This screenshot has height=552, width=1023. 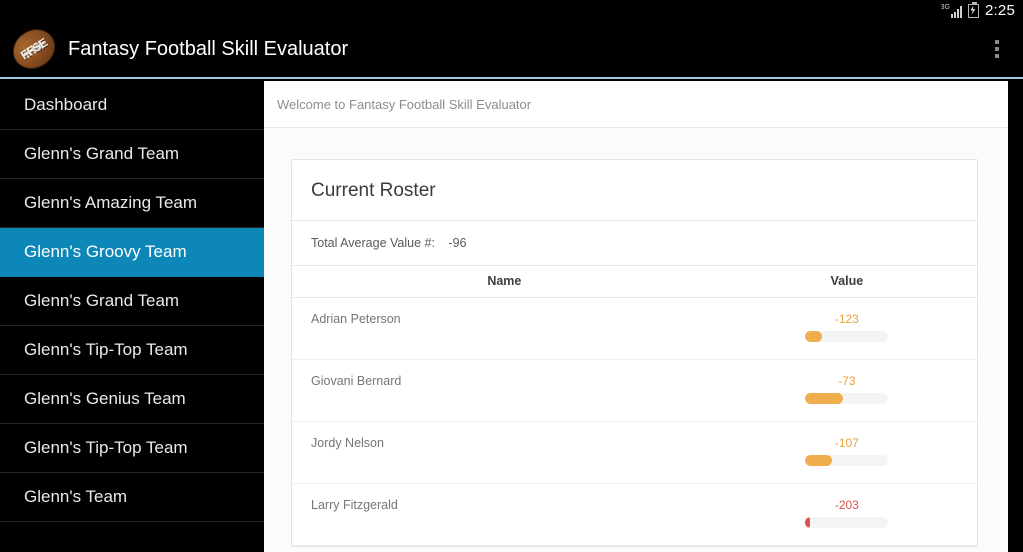 What do you see at coordinates (504, 452) in the screenshot?
I see `player-name: Jordy Nelson` at bounding box center [504, 452].